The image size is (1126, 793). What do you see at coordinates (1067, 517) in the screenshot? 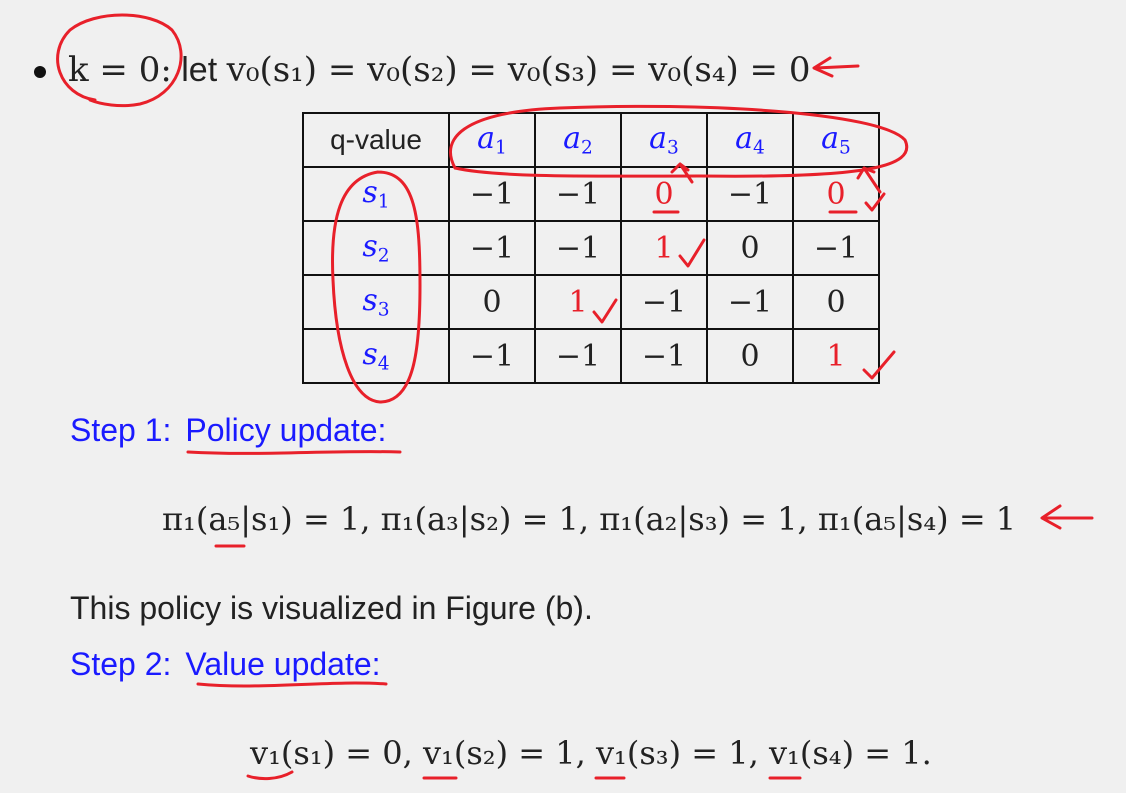
I see `arrow-policy-formula` at bounding box center [1067, 517].